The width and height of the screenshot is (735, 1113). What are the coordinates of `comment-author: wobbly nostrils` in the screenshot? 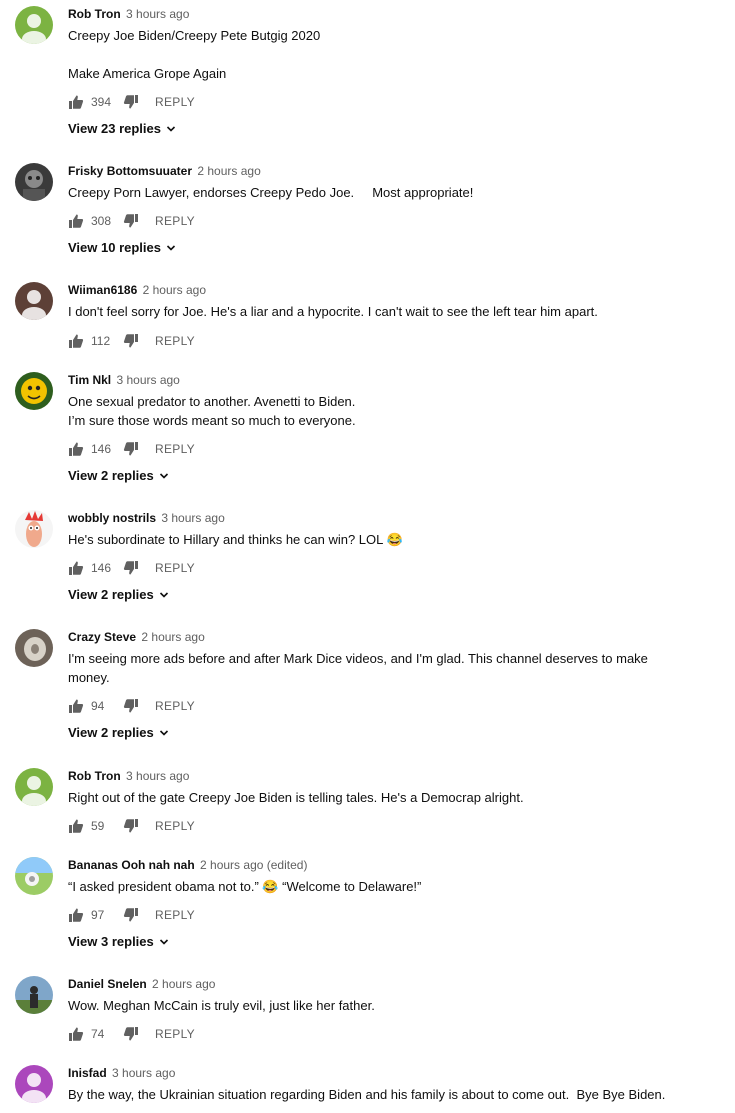 It's located at (112, 518).